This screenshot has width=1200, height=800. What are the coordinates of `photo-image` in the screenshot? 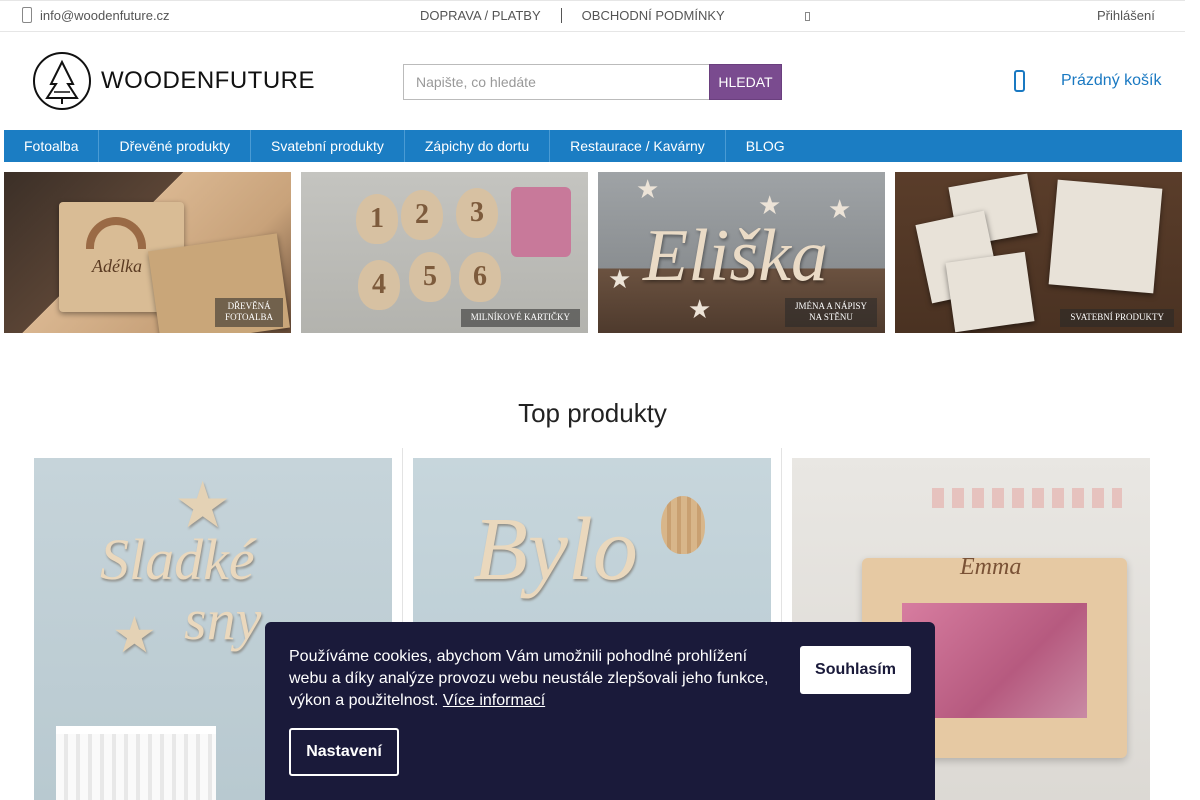 It's located at (541, 222).